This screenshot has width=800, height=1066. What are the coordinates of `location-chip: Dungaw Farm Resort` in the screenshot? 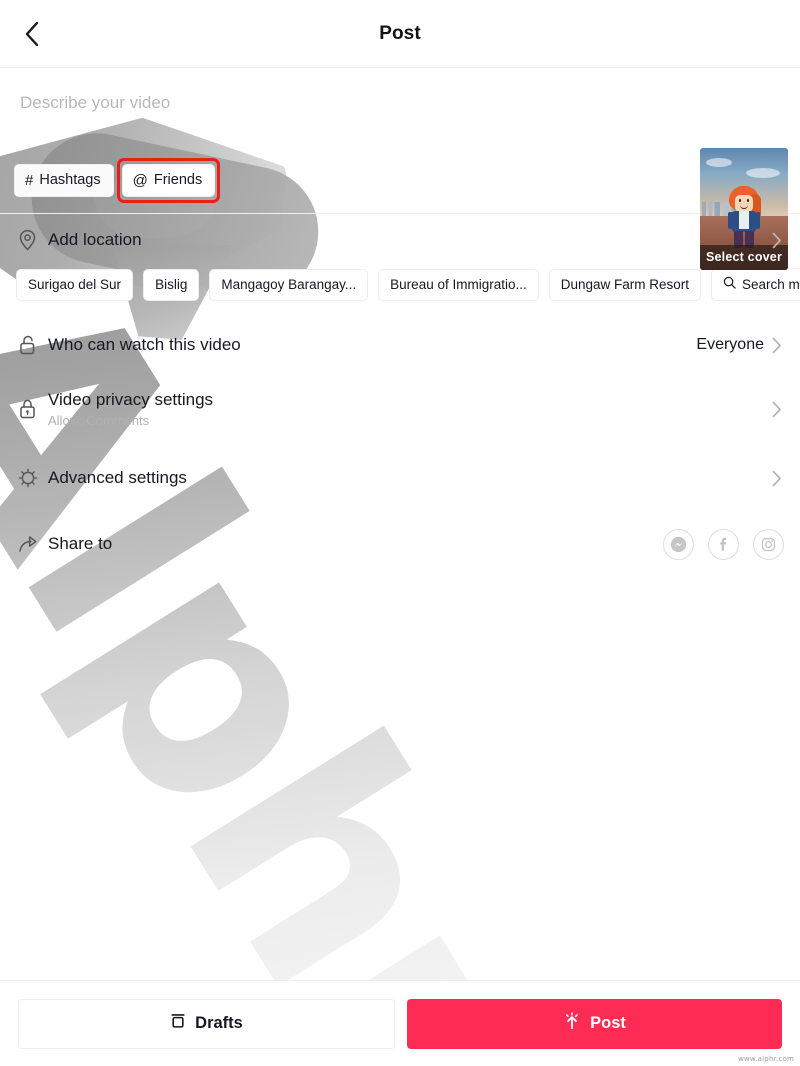 It's located at (625, 284).